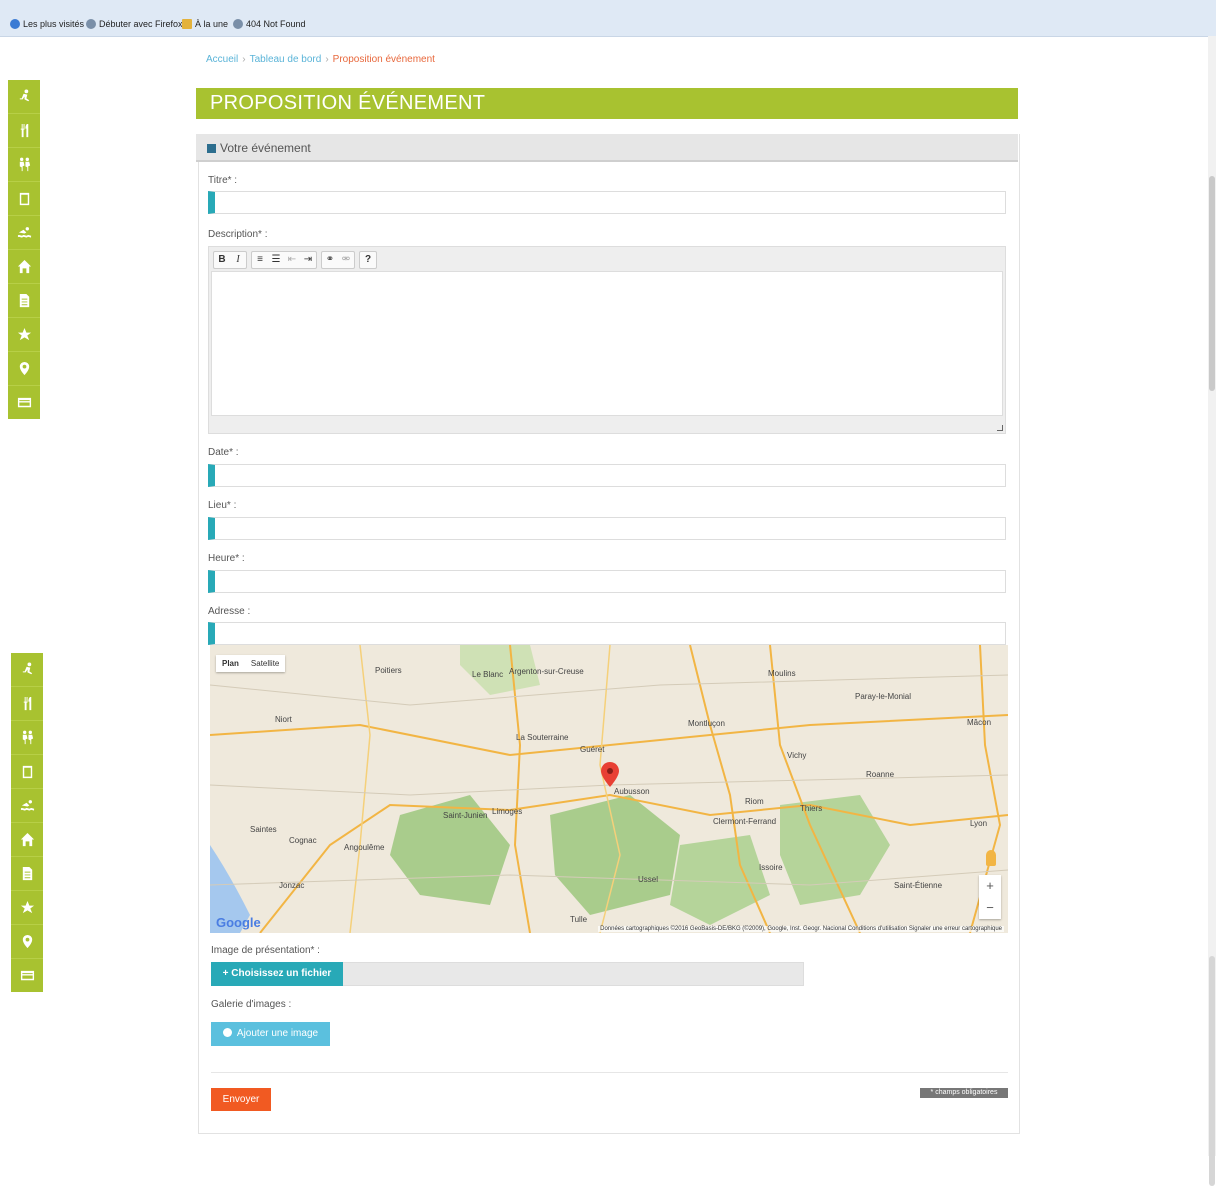 This screenshot has width=1216, height=1186. I want to click on map-city-label: Guéret, so click(592, 749).